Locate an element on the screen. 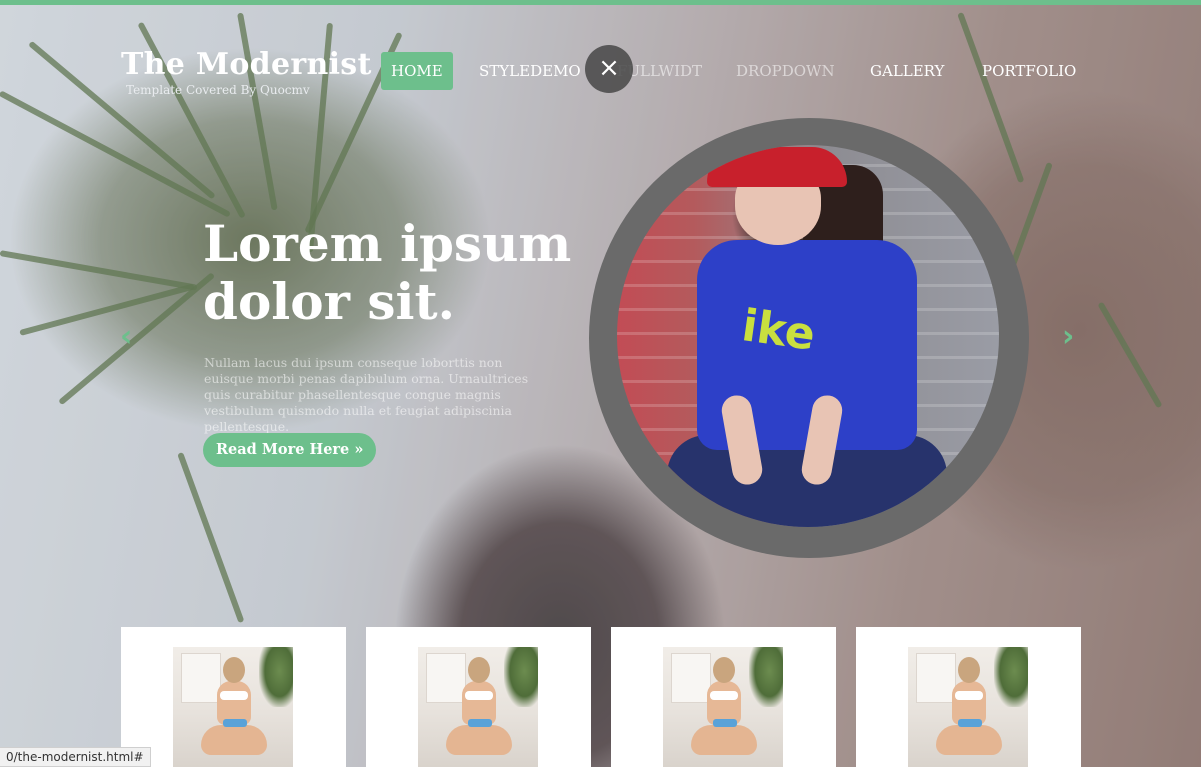 This screenshot has width=1201, height=767. read-more-button: Read More Here » is located at coordinates (290, 450).